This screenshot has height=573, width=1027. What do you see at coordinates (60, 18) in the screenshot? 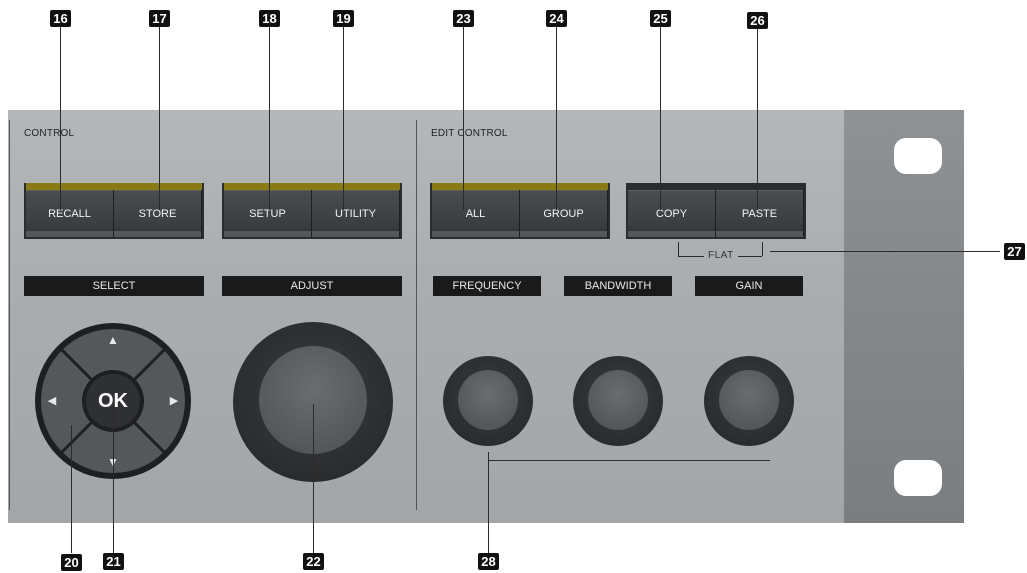
I see `callout-16: 16` at bounding box center [60, 18].